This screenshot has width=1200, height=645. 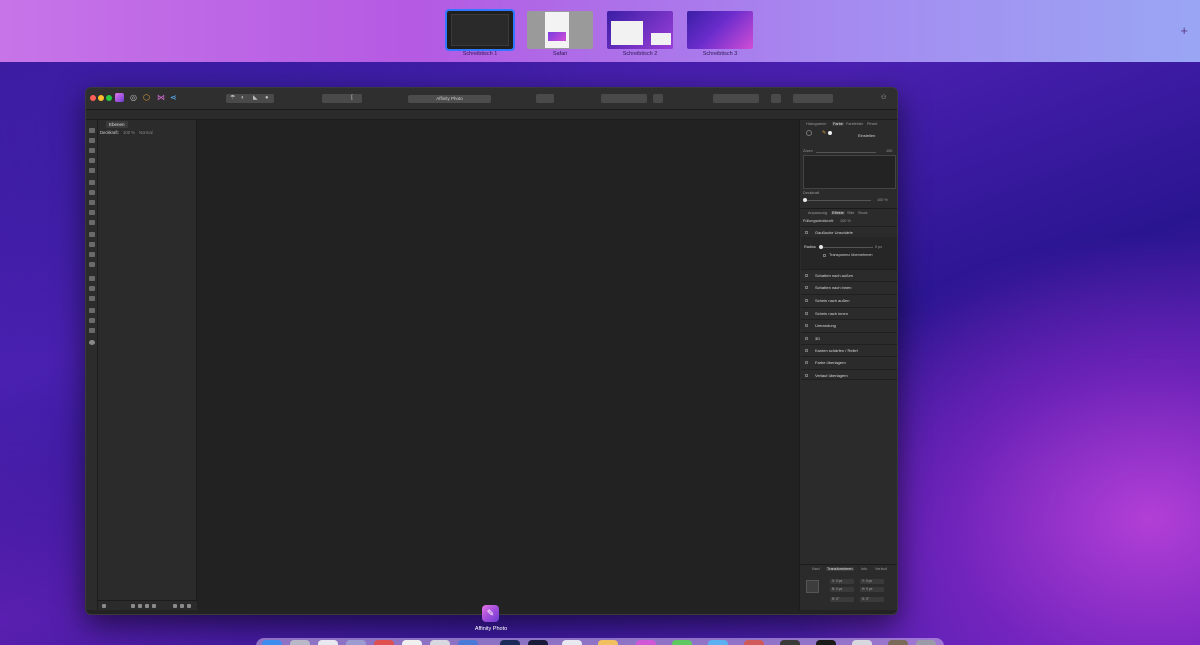 I want to click on opacity-slider, so click(x=838, y=200).